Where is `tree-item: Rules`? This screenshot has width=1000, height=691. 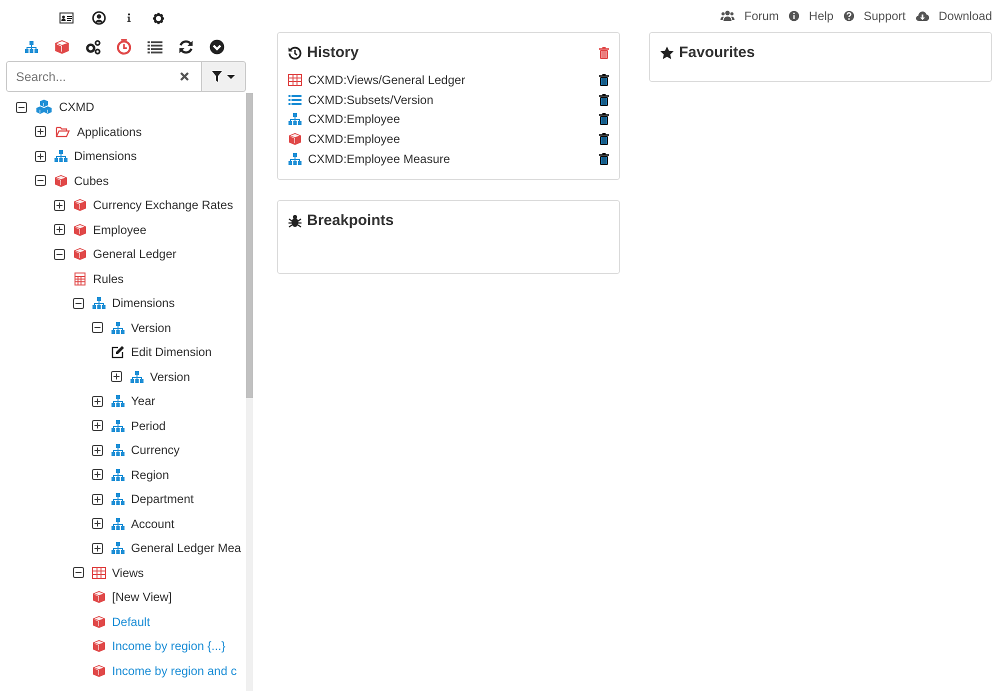
tree-item: Rules is located at coordinates (108, 279).